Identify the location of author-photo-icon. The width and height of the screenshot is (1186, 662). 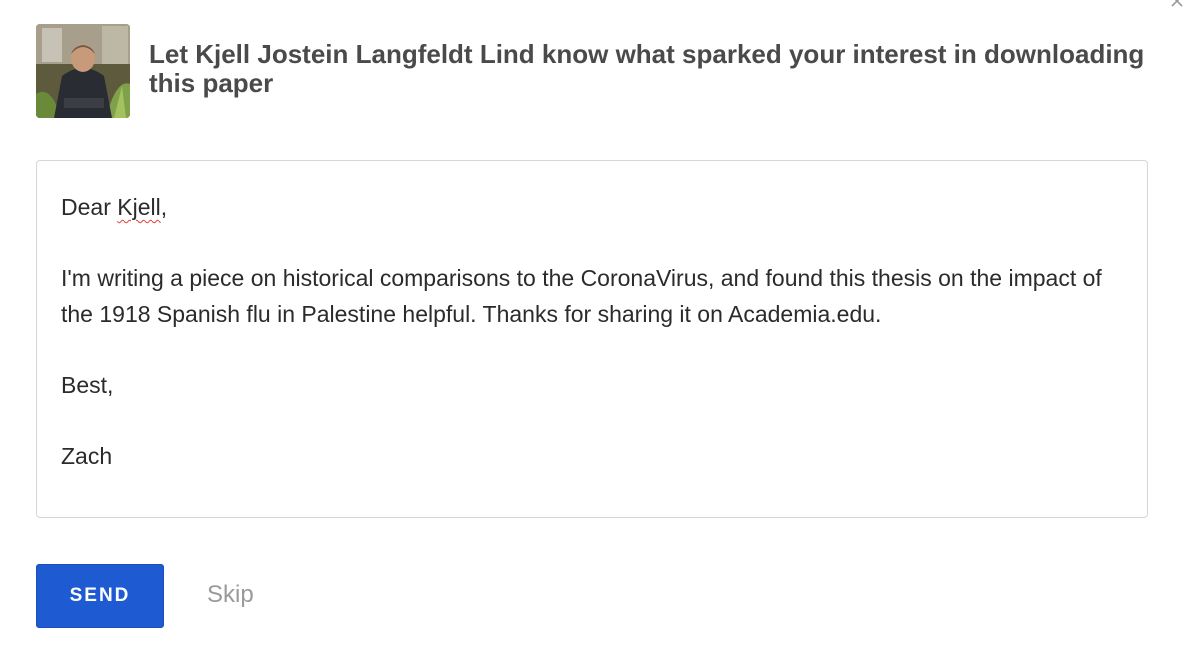
(83, 71).